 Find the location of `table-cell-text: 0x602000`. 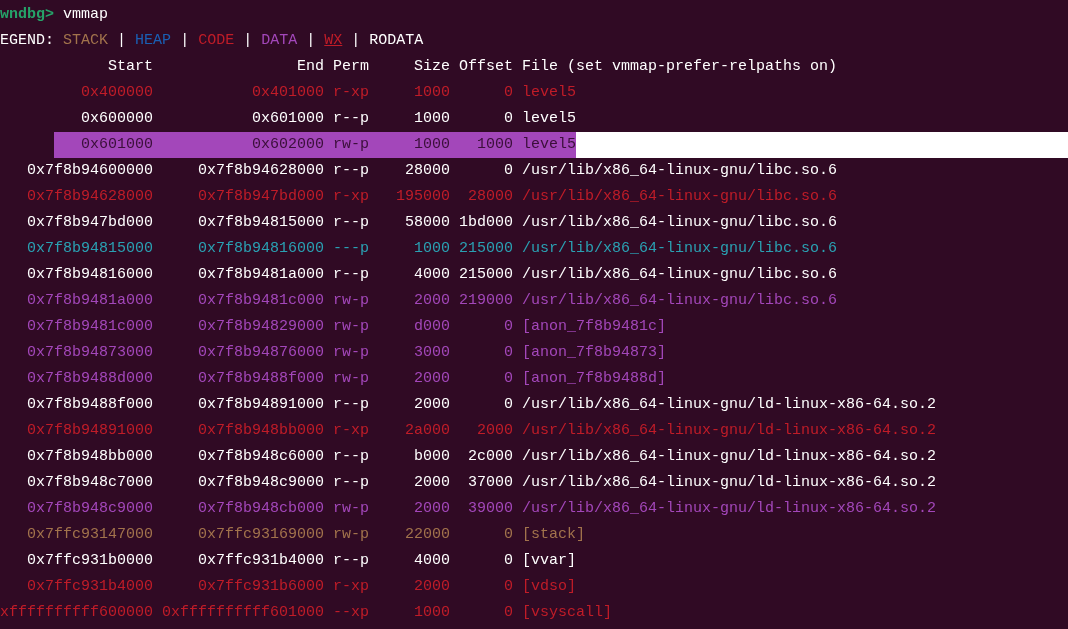

table-cell-text: 0x602000 is located at coordinates (288, 145).